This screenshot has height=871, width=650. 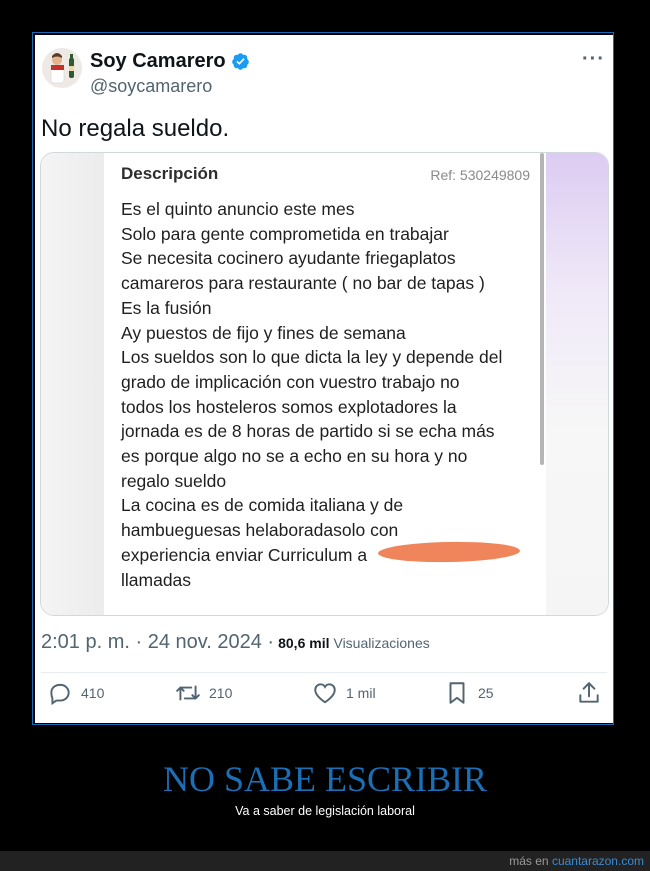 What do you see at coordinates (361, 693) in the screenshot?
I see `like-count: 1 mil` at bounding box center [361, 693].